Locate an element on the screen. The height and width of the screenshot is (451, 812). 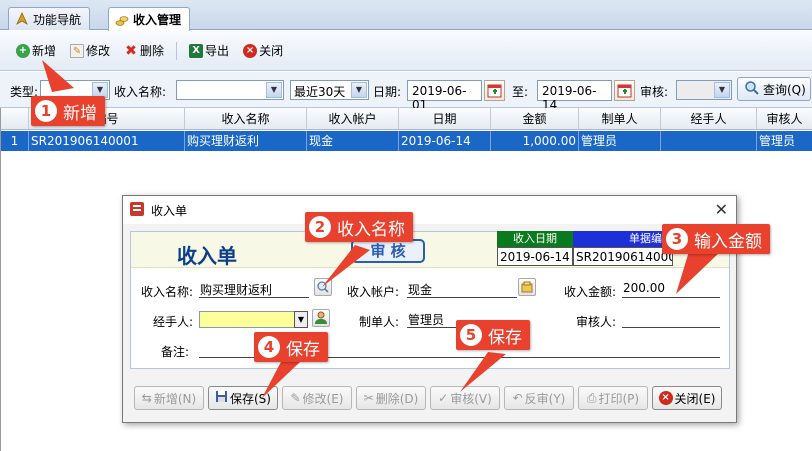
tab-income-management: 收入管理 is located at coordinates (149, 19).